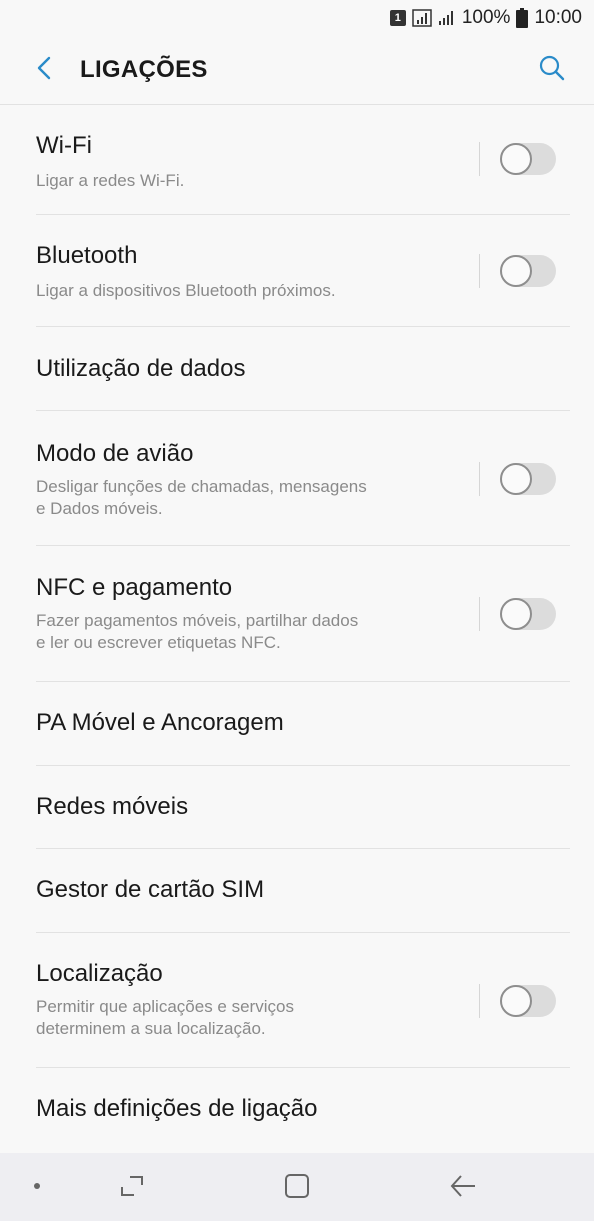  Describe the element at coordinates (151, 1028) in the screenshot. I see `setting-subtitle-line2: determinem a sua localização.` at that location.